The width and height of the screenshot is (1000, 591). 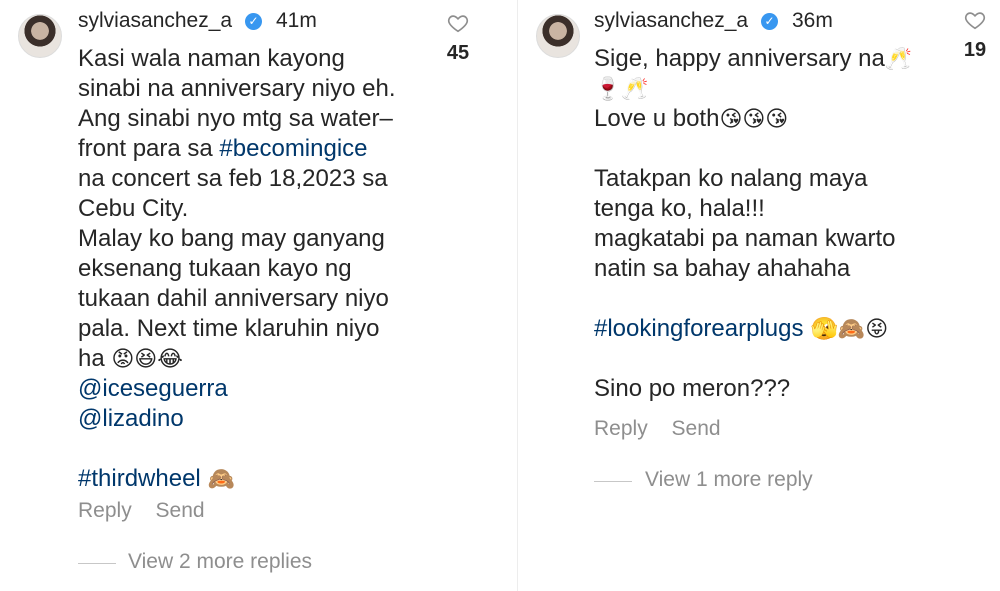 I want to click on comment-line: Love u both😘😘😘, so click(x=753, y=119).